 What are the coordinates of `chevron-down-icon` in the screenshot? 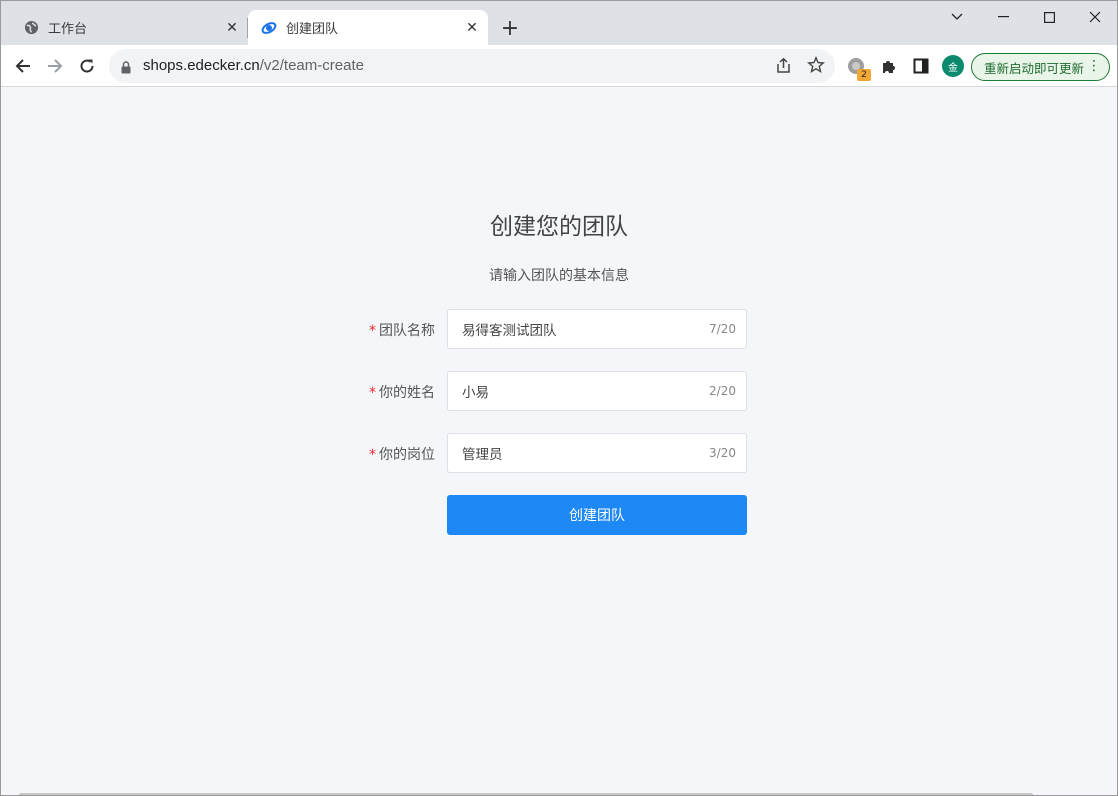 It's located at (957, 16).